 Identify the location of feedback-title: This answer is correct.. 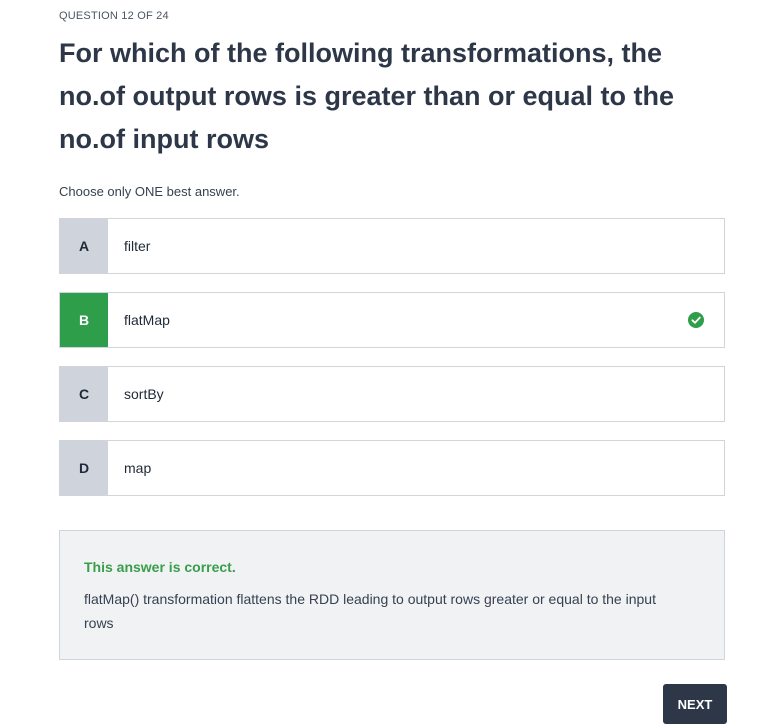
(160, 567).